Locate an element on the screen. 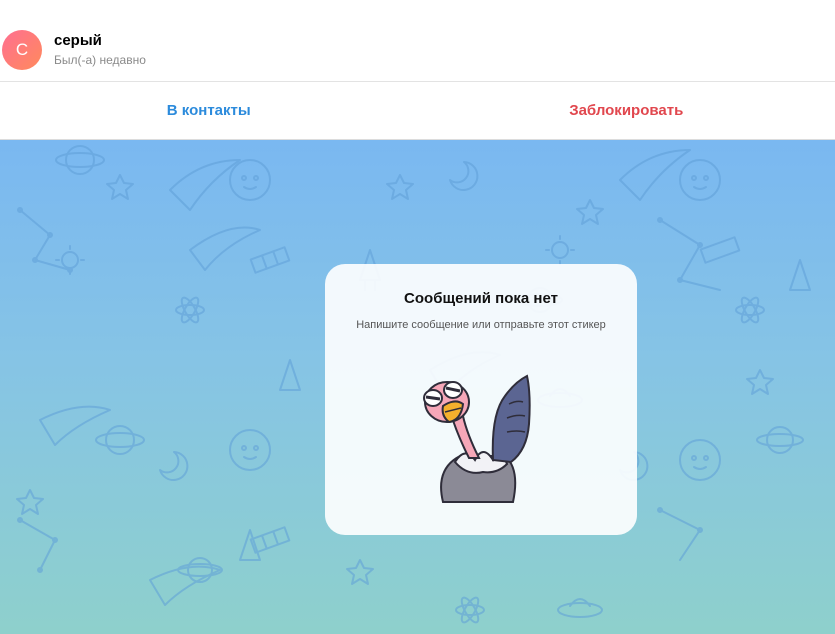 The width and height of the screenshot is (835, 634). chat-header: С серый Был(-а) недавно is located at coordinates (417, 41).